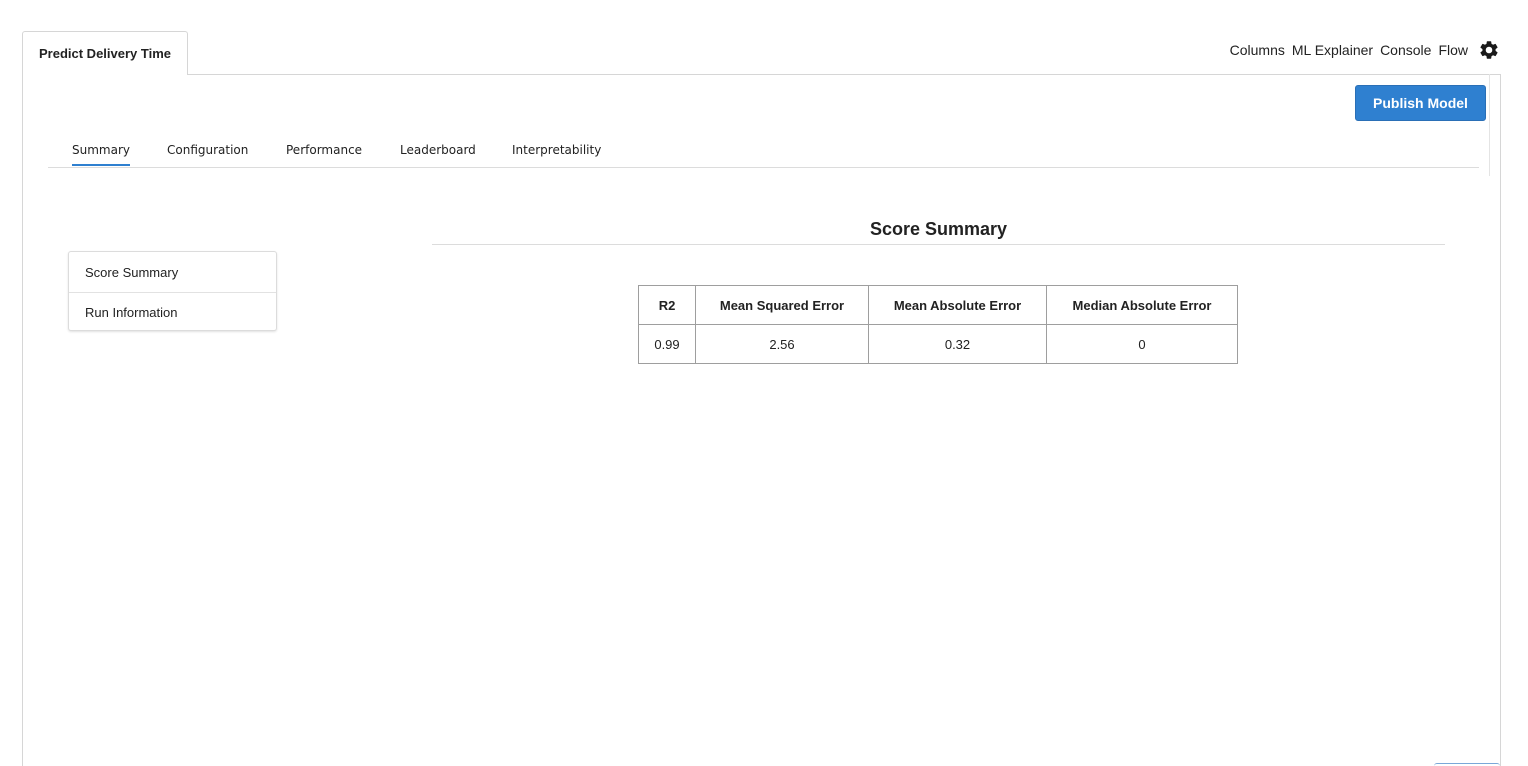  What do you see at coordinates (1489, 50) in the screenshot?
I see `gear-icon` at bounding box center [1489, 50].